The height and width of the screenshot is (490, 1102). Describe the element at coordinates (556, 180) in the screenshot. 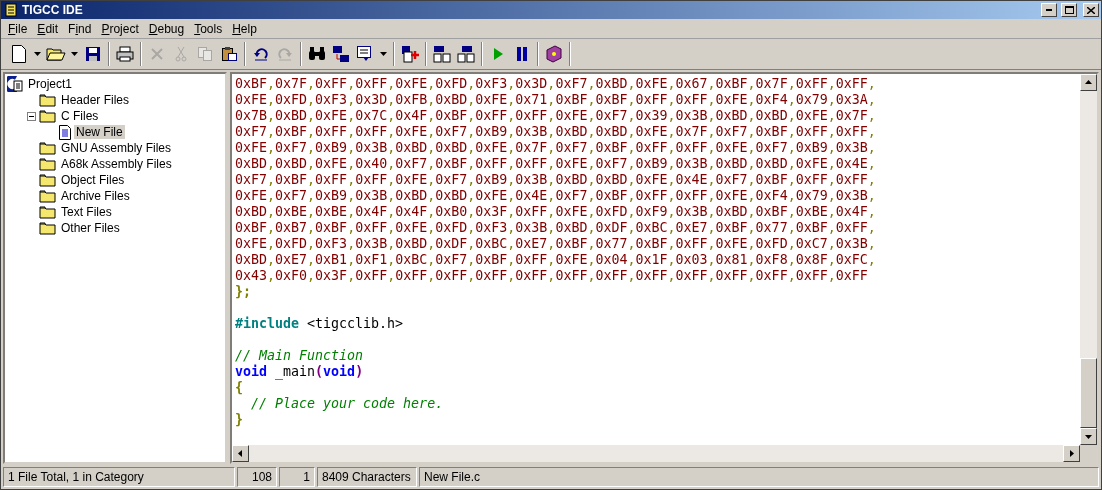

I see `code-line: 0xF7,0xBF,0xFF,0xFF,0xFE,0xF7,0xB9,0x3B,0xBD,0xBD,0xFE,0x4E,0xF7,0xBF,0xFF,0xFF,` at that location.